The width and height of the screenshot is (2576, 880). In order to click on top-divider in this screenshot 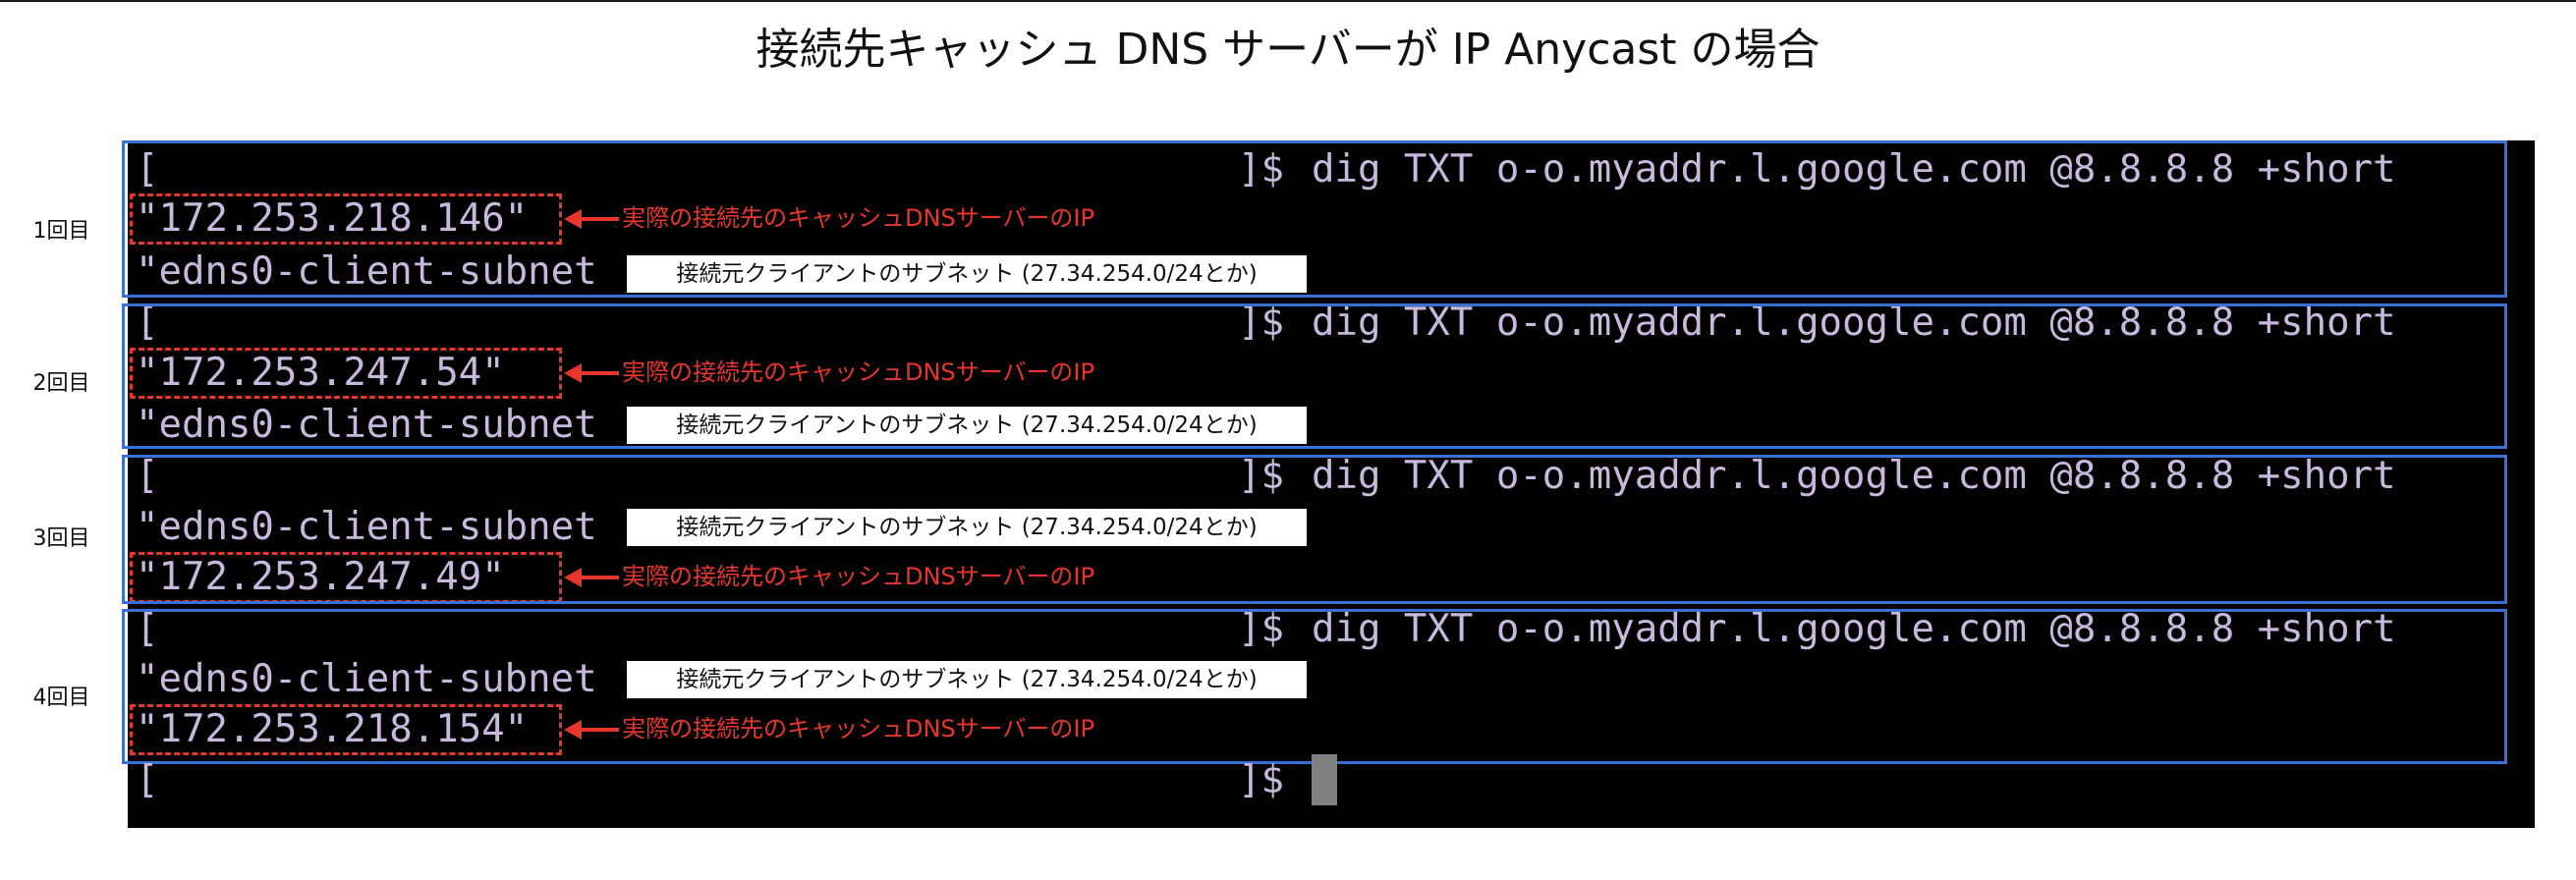, I will do `click(1288, 1)`.